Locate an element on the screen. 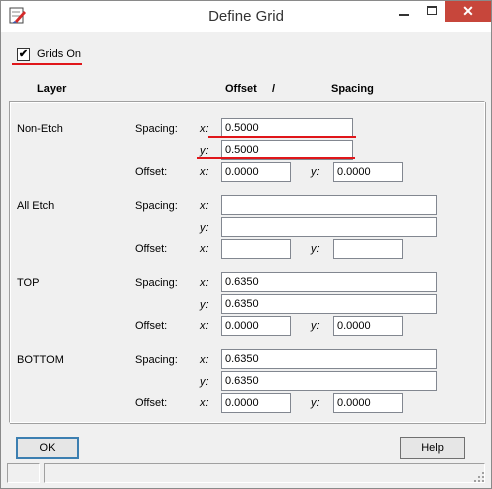 Image resolution: width=492 pixels, height=489 pixels. header-offset: Offset is located at coordinates (241, 89).